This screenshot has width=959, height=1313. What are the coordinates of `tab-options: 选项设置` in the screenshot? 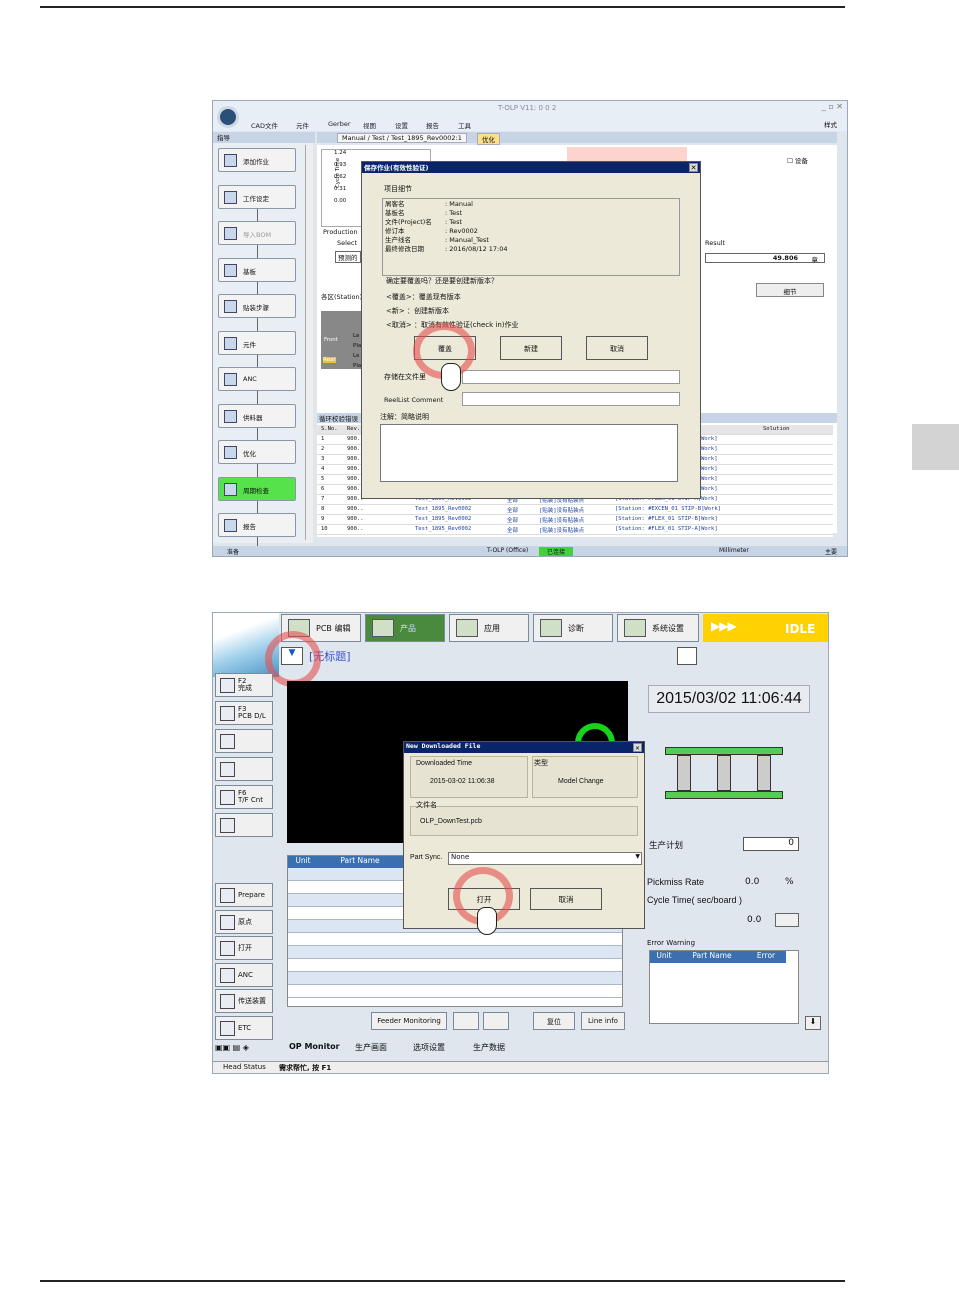 It's located at (429, 1047).